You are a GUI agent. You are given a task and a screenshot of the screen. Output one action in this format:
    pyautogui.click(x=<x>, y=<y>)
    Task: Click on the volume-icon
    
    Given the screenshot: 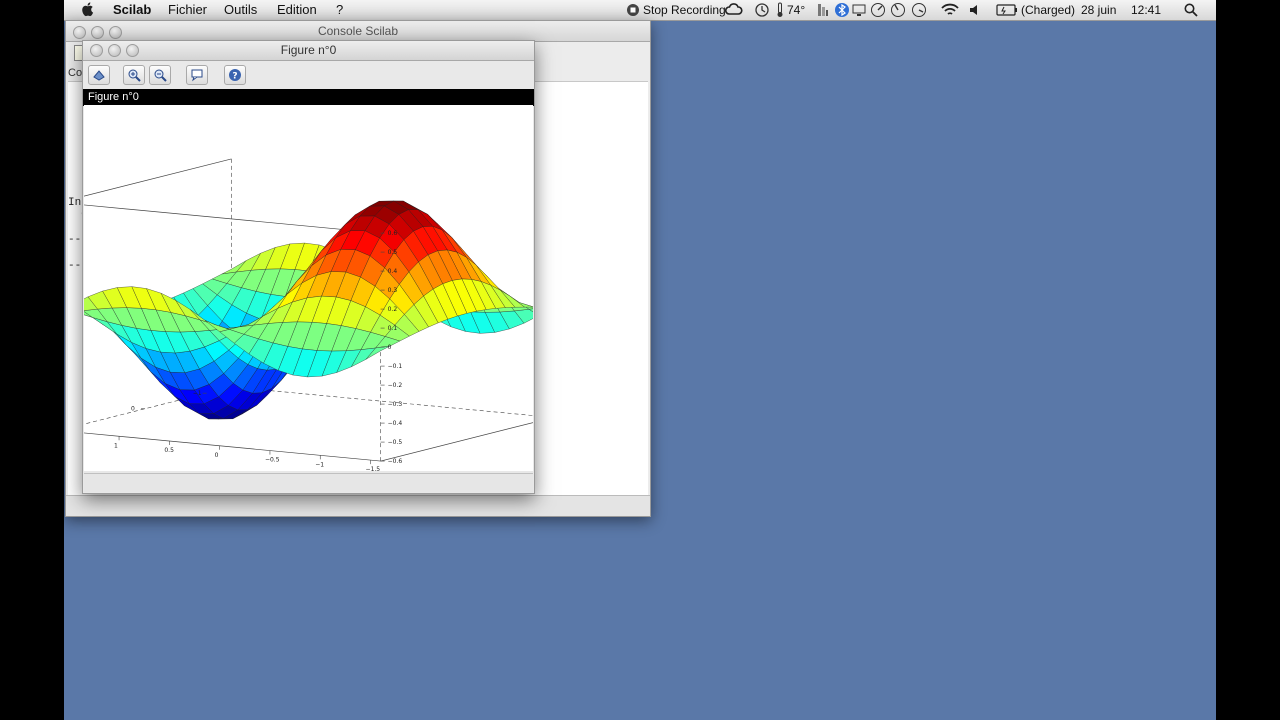 What is the action you would take?
    pyautogui.click(x=975, y=10)
    